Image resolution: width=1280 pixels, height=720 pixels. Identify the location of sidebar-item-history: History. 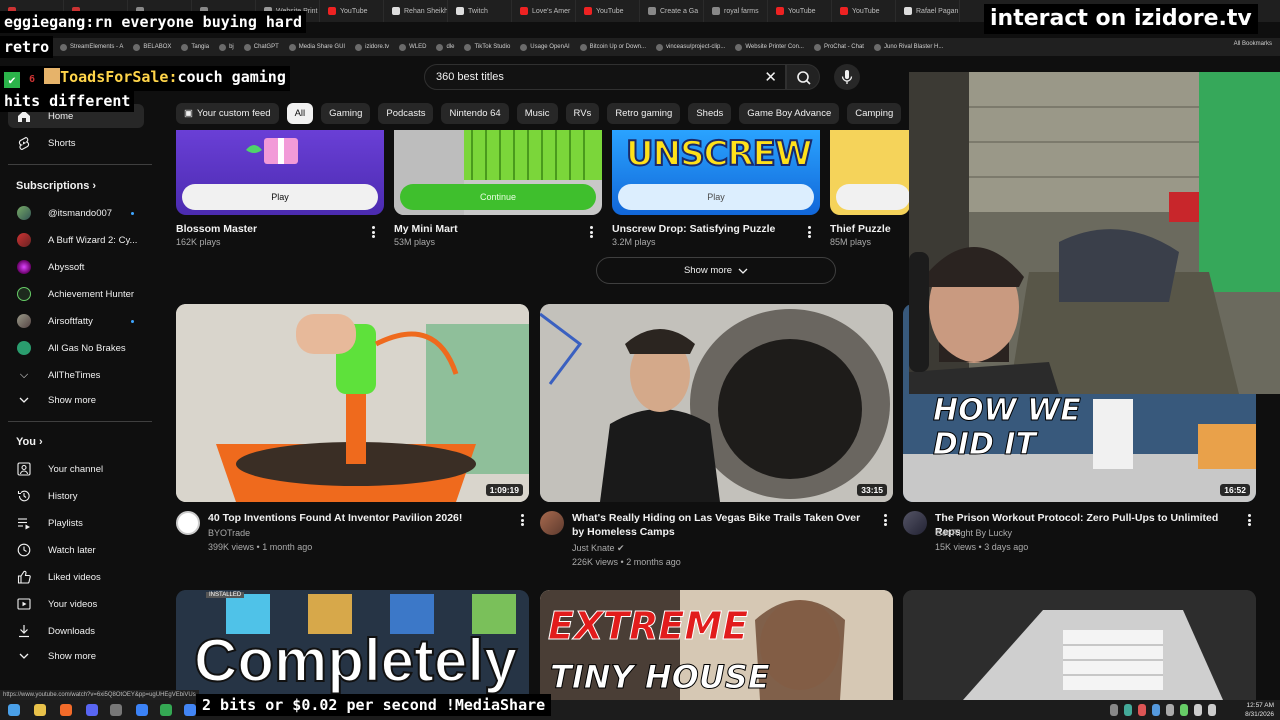
(76, 496).